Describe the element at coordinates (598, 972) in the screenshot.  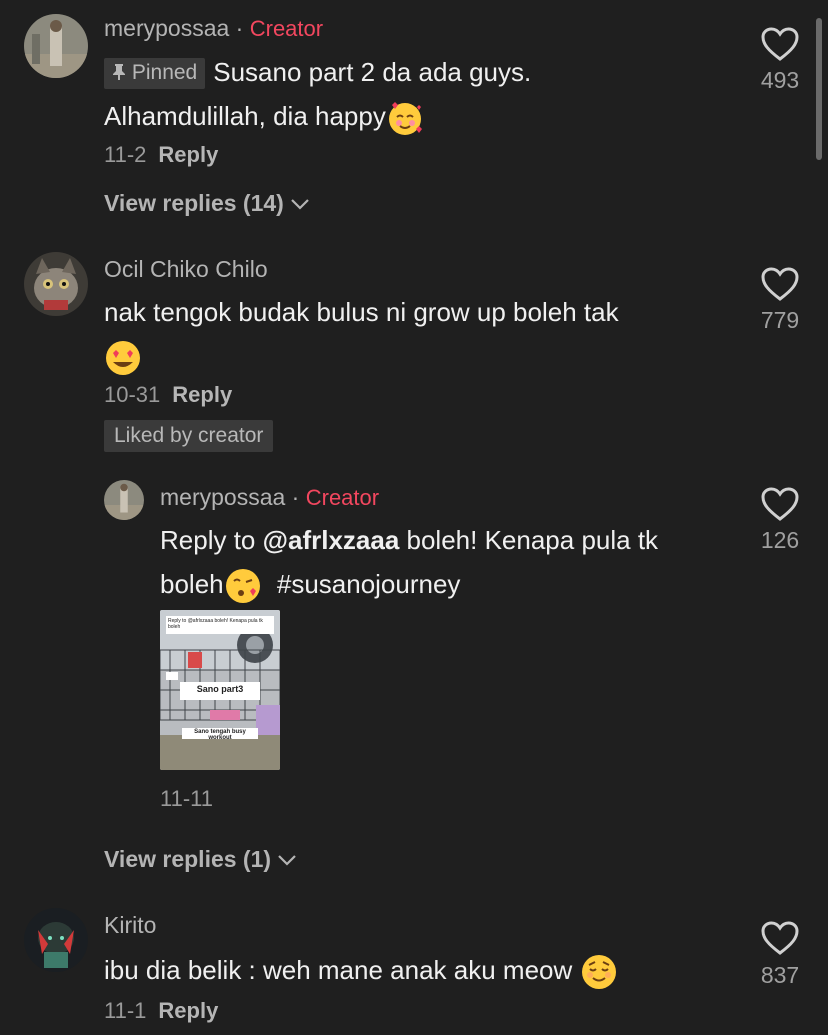
I see `relieved-face-icon` at that location.